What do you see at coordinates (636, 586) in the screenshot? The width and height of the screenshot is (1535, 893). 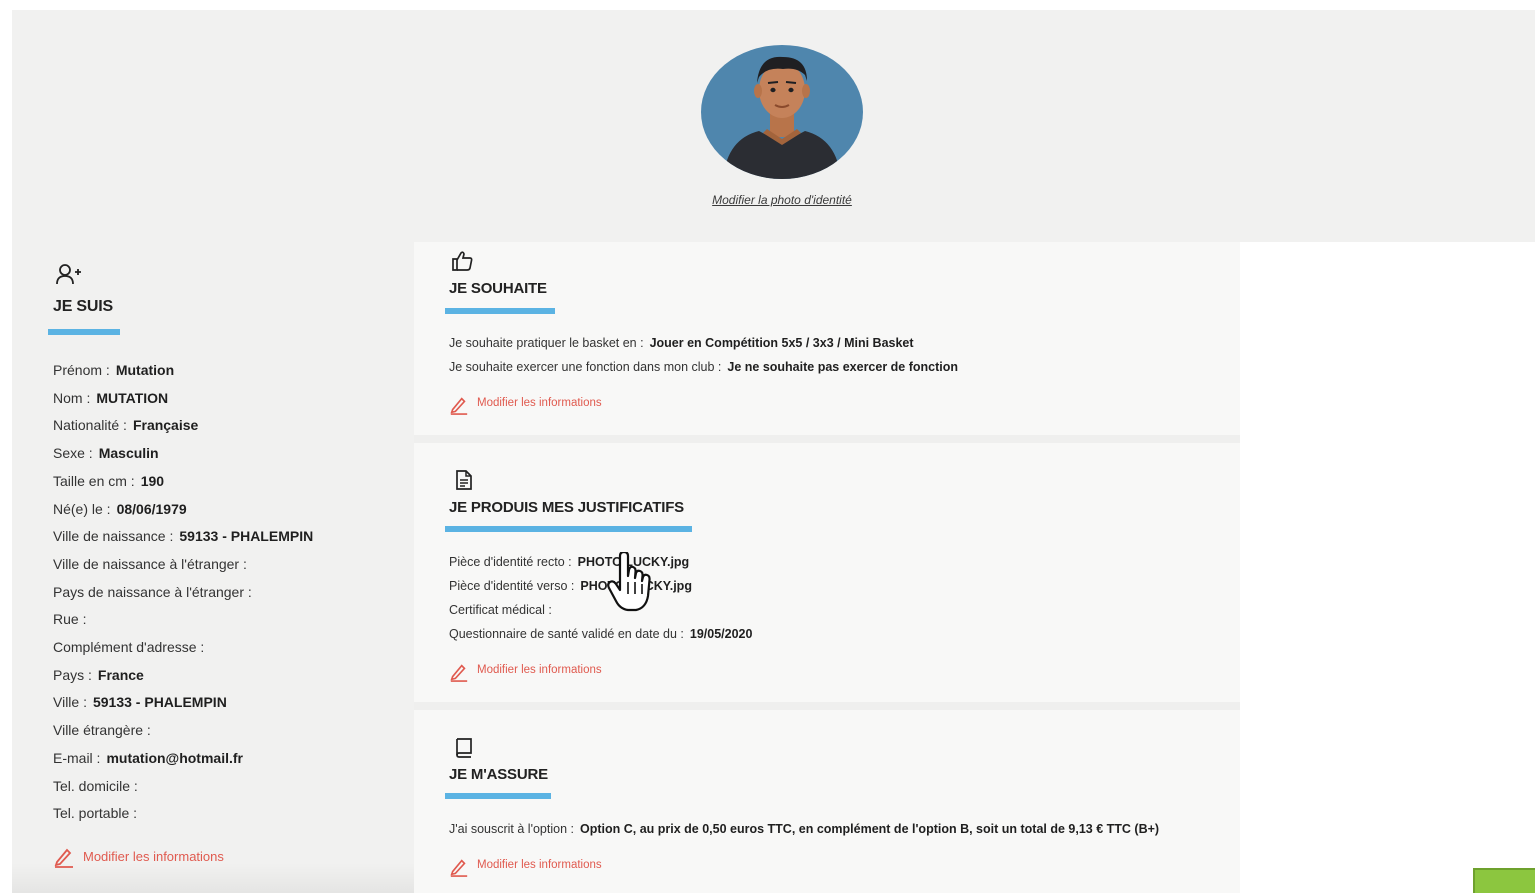 I see `id-back-file: PHOTO LUCKY.jpg` at bounding box center [636, 586].